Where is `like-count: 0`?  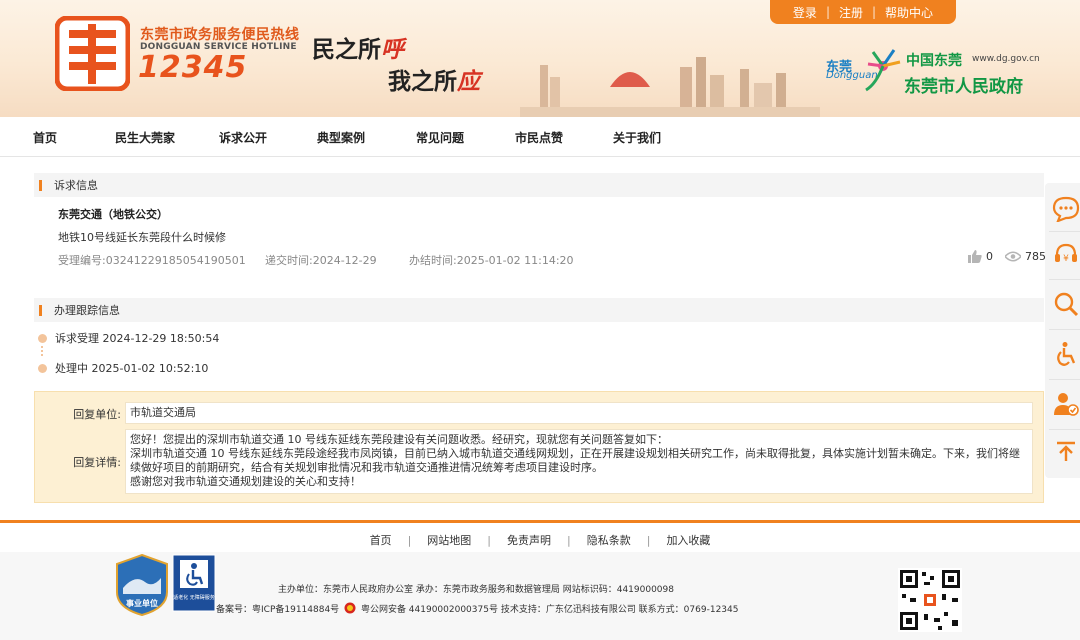 like-count: 0 is located at coordinates (989, 256).